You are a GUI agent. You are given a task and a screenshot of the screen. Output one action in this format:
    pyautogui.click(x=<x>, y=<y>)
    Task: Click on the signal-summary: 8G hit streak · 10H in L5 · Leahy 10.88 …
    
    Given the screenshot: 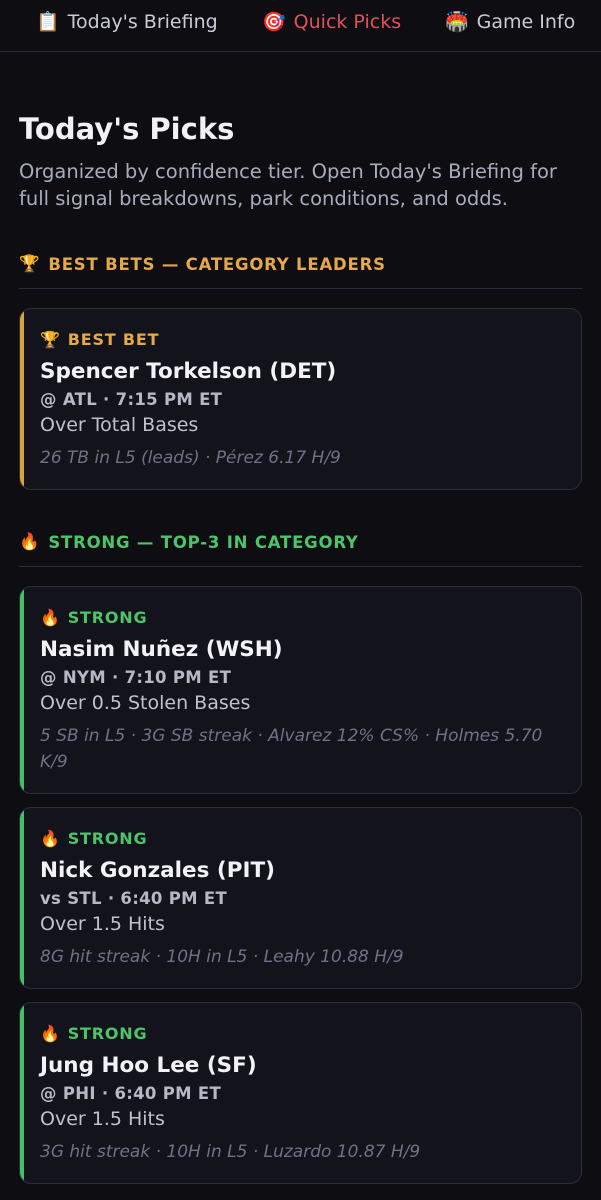 What is the action you would take?
    pyautogui.click(x=222, y=957)
    